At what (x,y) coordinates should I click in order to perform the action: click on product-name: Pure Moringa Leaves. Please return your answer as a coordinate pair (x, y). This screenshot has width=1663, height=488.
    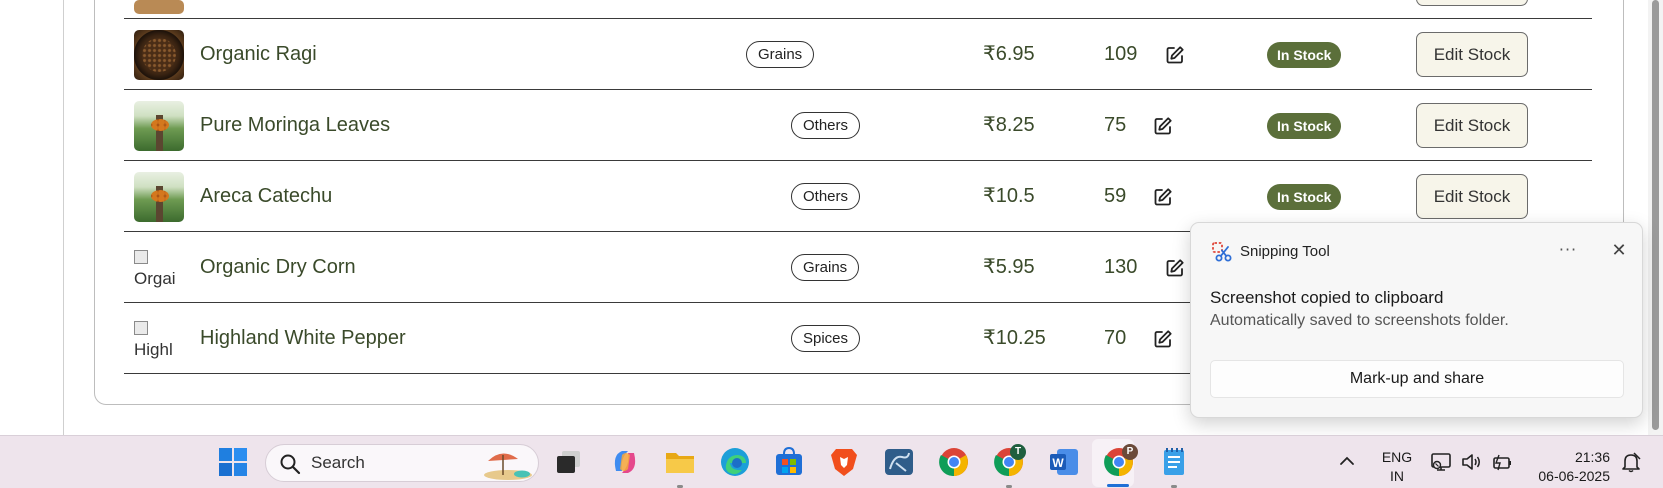
    Looking at the image, I should click on (295, 125).